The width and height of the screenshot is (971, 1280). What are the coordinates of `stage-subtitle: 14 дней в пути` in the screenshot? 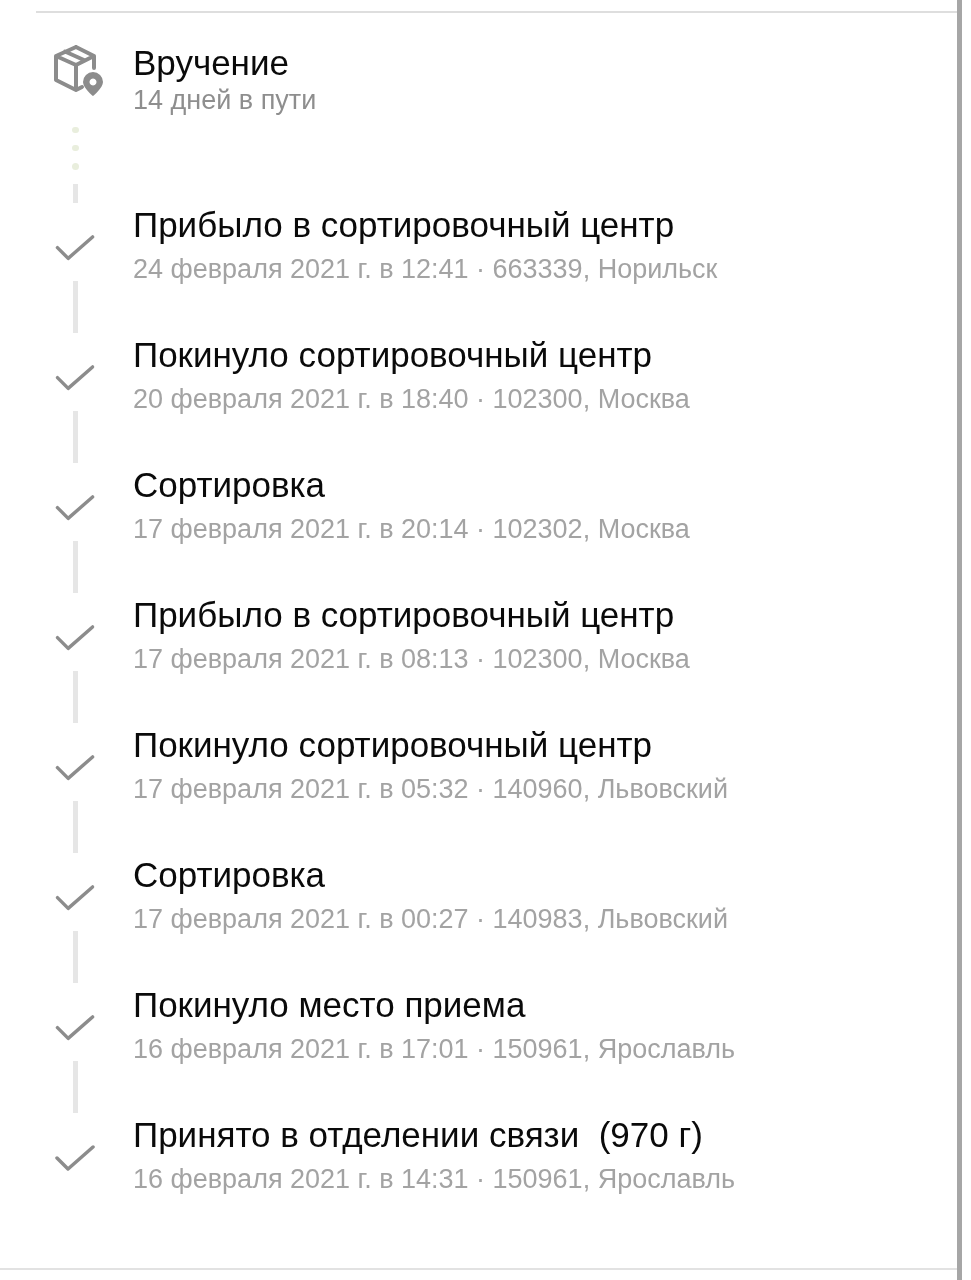 It's located at (225, 100).